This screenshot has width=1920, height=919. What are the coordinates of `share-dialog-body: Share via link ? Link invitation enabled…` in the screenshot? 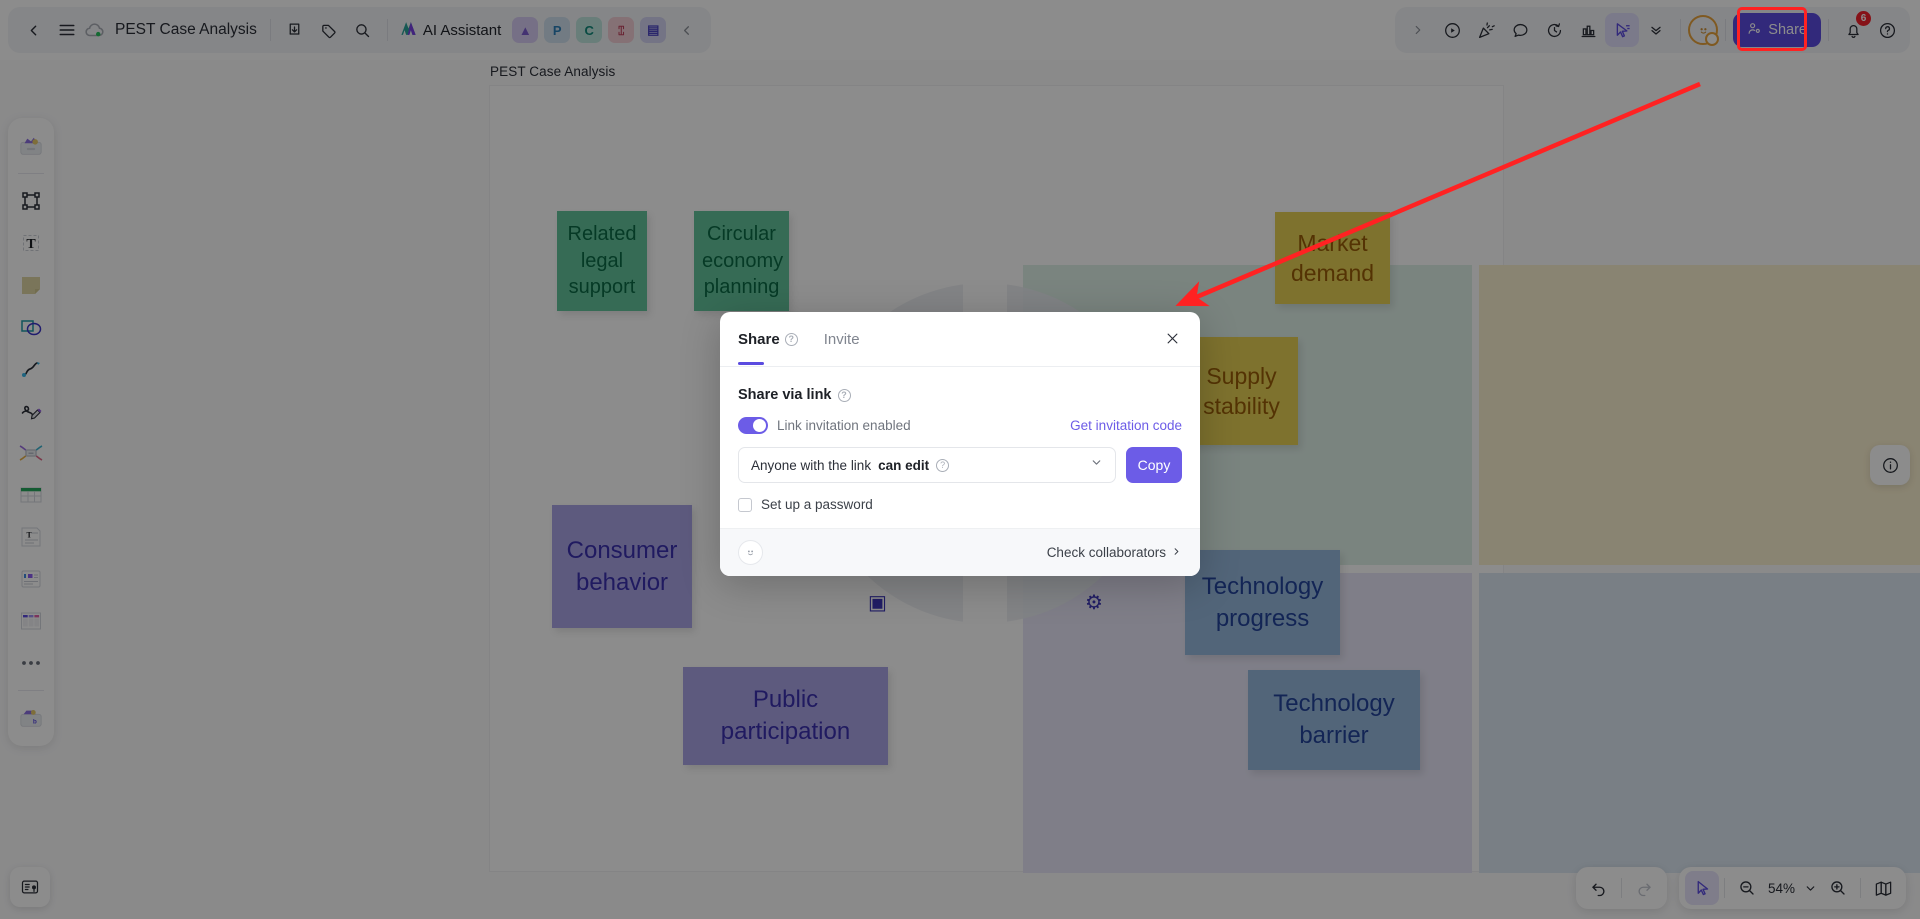 It's located at (960, 447).